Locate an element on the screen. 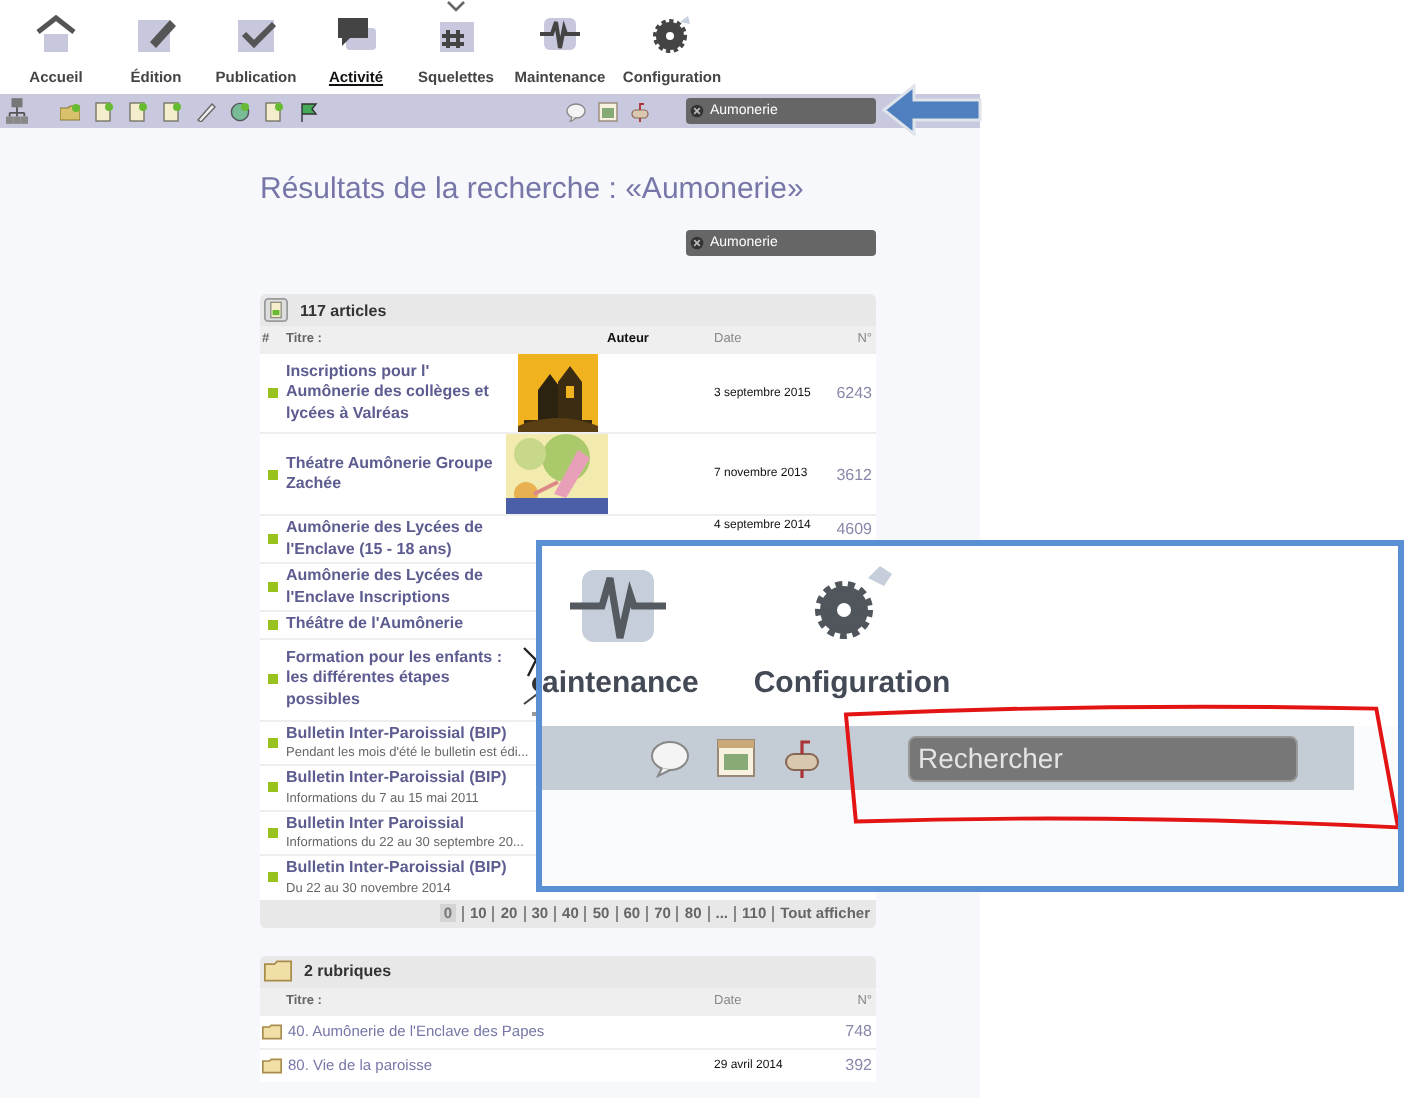 The height and width of the screenshot is (1098, 1420). globe-icon is located at coordinates (240, 111).